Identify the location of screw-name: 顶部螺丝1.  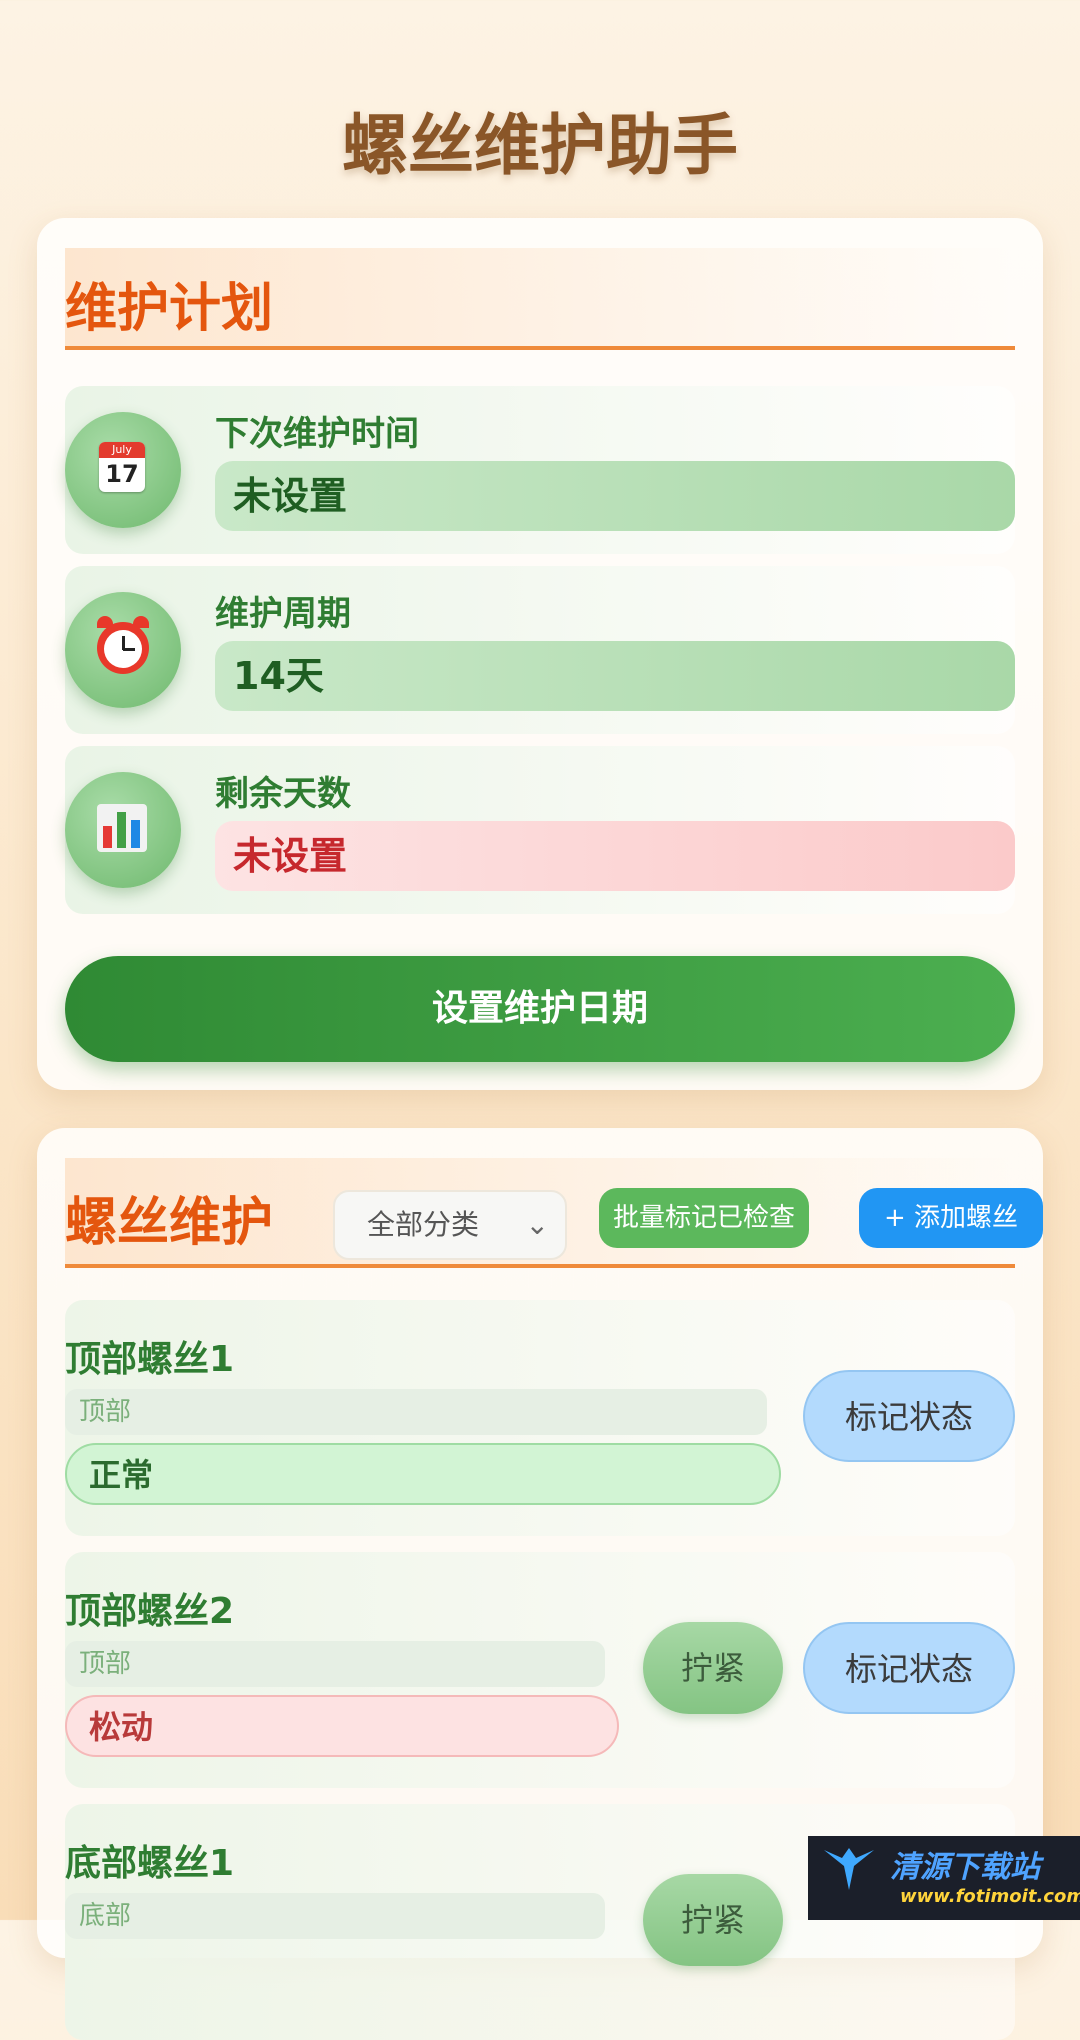
(150, 1359).